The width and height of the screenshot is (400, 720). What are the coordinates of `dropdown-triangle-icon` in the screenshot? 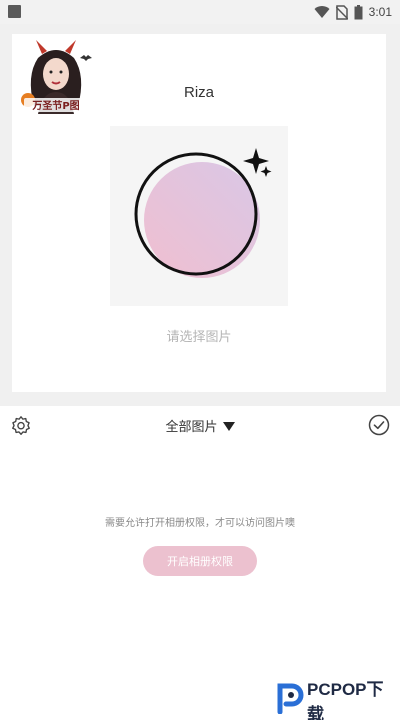 It's located at (228, 425).